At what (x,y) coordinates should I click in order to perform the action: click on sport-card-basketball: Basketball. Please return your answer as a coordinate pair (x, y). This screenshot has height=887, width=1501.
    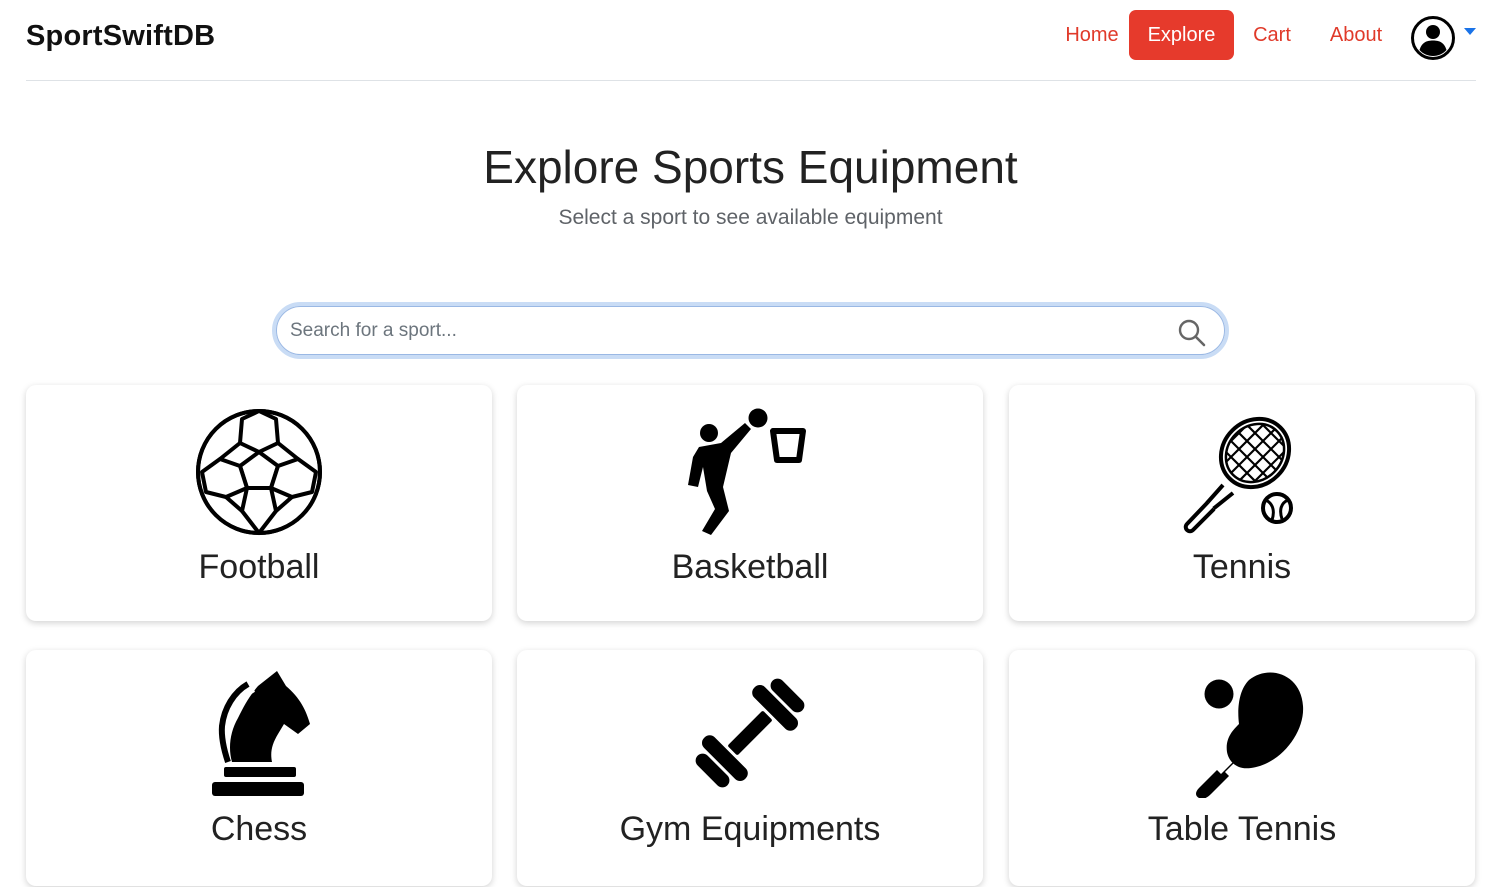
    Looking at the image, I should click on (750, 503).